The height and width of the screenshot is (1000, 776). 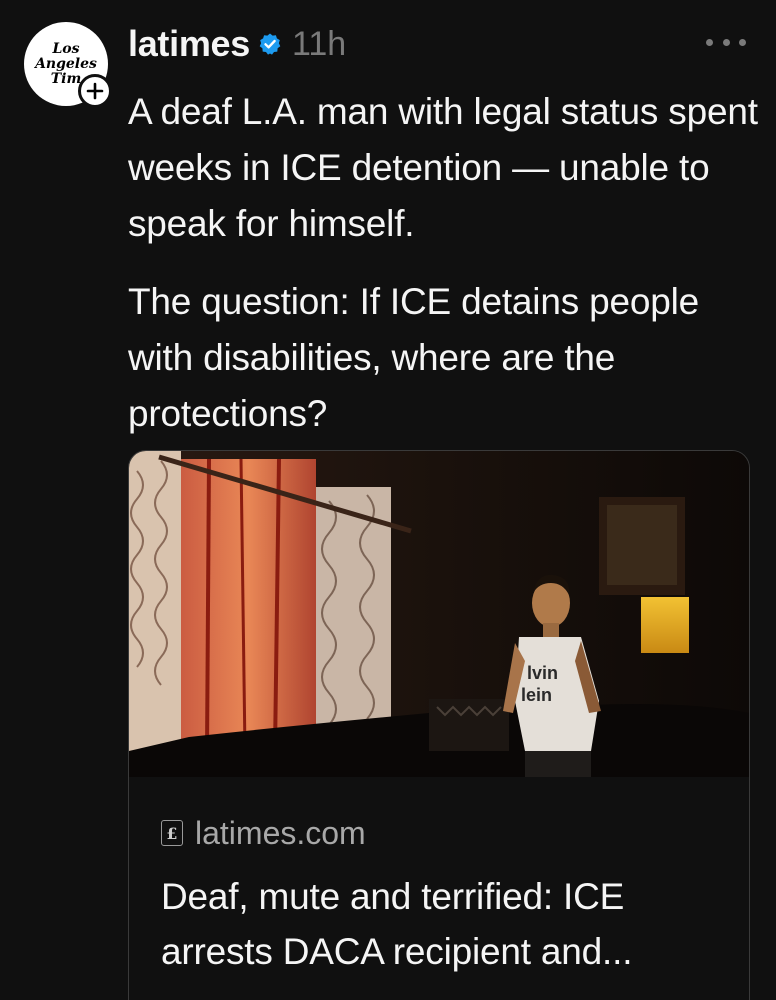 I want to click on avatar-text-line-3: Tim, so click(x=66, y=78).